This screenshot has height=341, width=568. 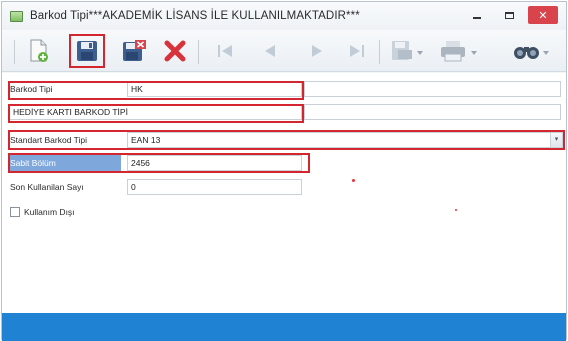 I want to click on first-icon, so click(x=225, y=51).